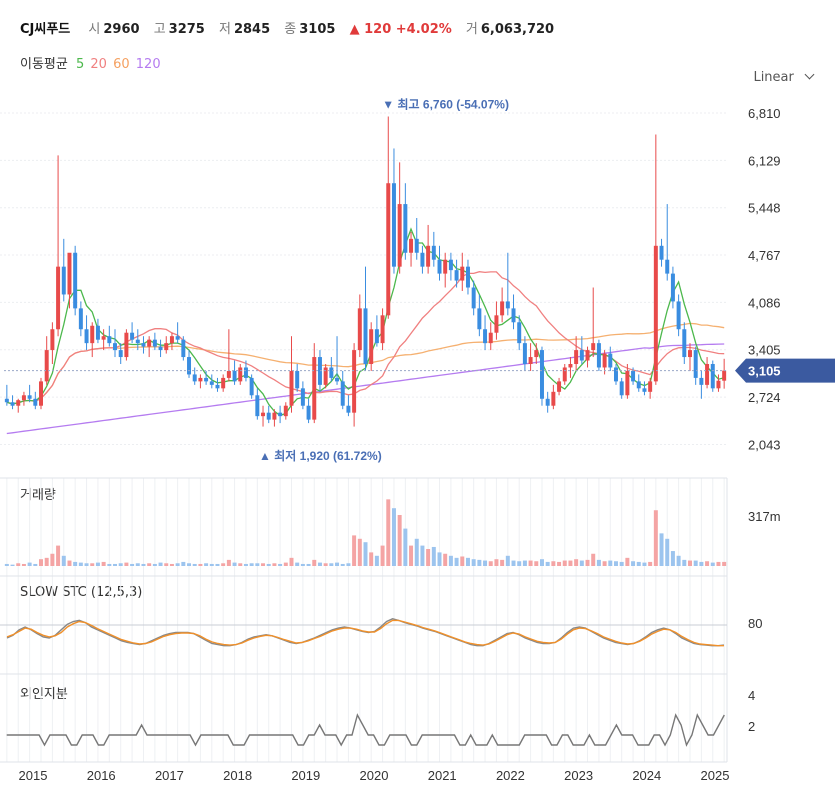 The height and width of the screenshot is (809, 835). I want to click on stc-y-tick: 80, so click(755, 623).